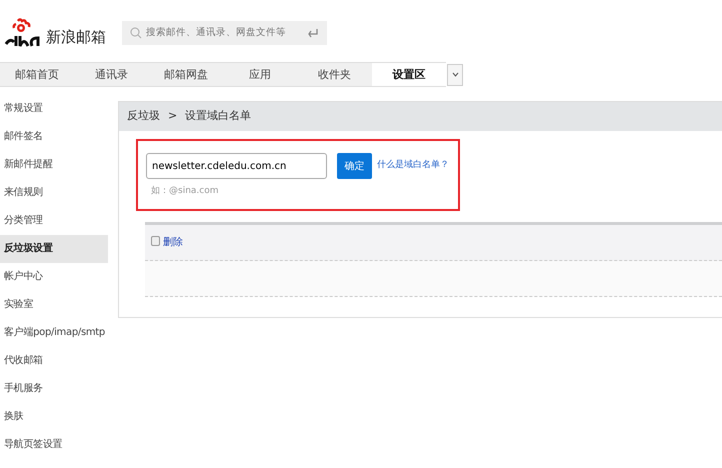 Image resolution: width=722 pixels, height=468 pixels. Describe the element at coordinates (76, 37) in the screenshot. I see `logo-text: 新浪邮箱` at that location.